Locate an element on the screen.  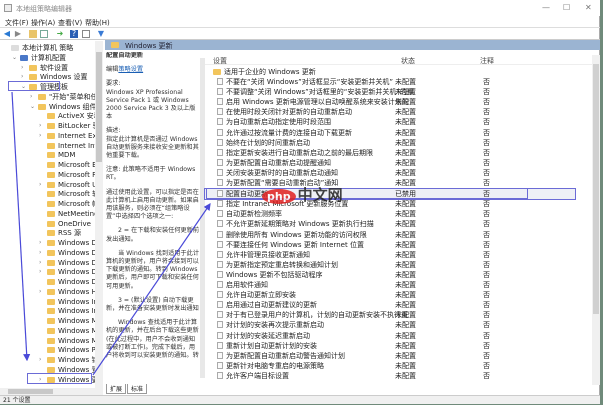
setting-row: 启用通过自动更新建议的更新 未配置 否 is located at coordinates (390, 305).